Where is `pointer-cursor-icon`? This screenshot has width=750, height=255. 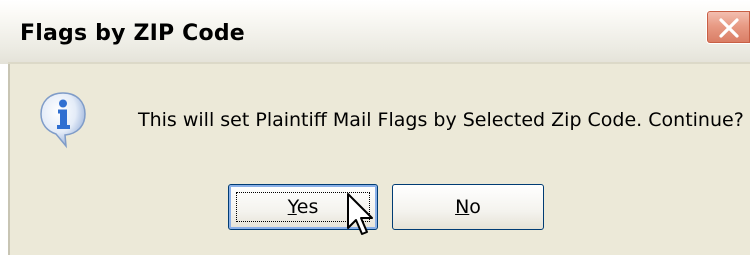 pointer-cursor-icon is located at coordinates (361, 217).